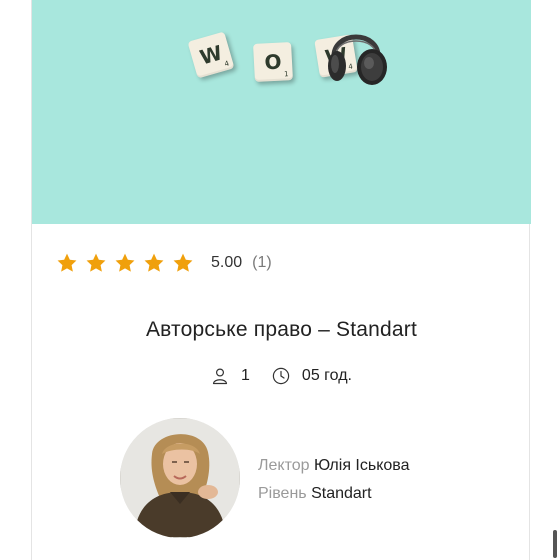  Describe the element at coordinates (262, 262) in the screenshot. I see `rating-count: (1)` at that location.